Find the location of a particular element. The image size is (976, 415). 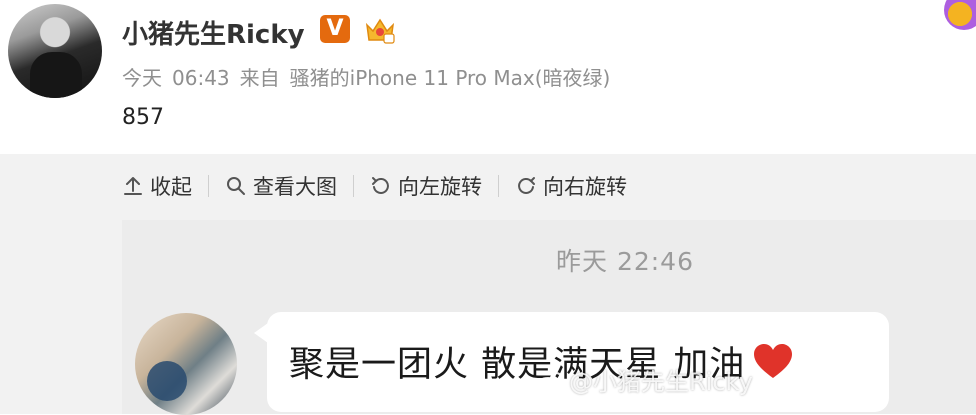

rotate-right-icon is located at coordinates (526, 185).